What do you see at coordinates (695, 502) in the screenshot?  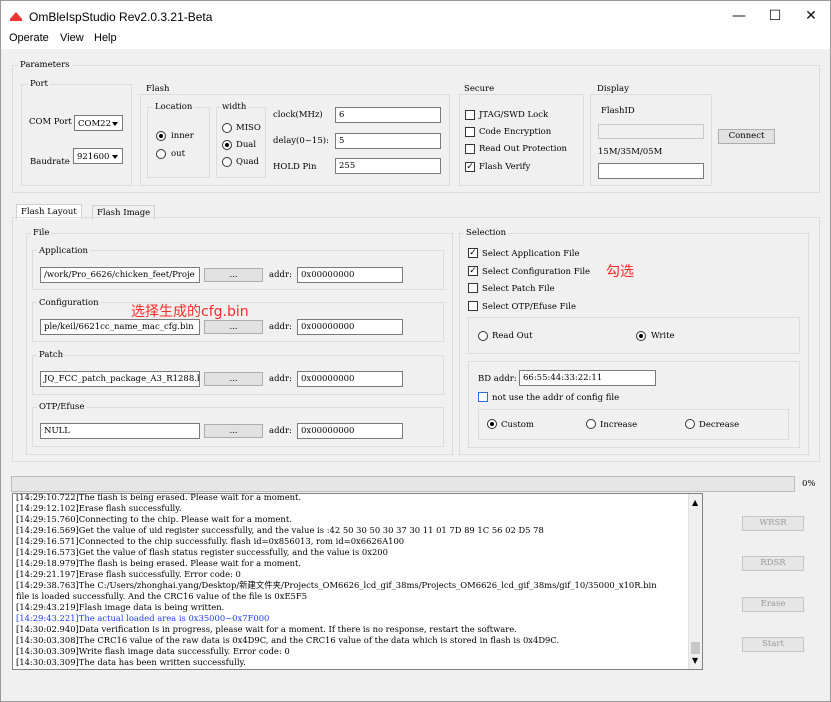 I see `chevron-up-icon: ▲` at bounding box center [695, 502].